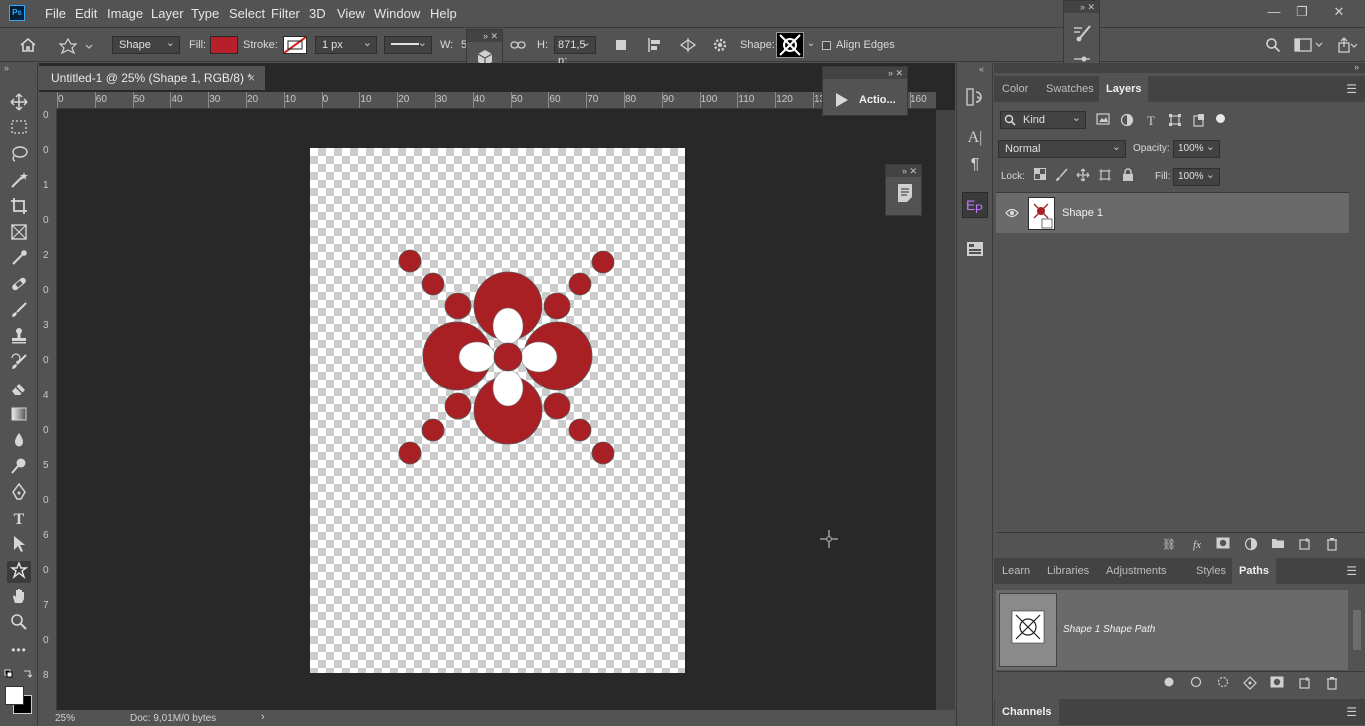  What do you see at coordinates (1254, 571) in the screenshot?
I see `tab-paths: Paths` at bounding box center [1254, 571].